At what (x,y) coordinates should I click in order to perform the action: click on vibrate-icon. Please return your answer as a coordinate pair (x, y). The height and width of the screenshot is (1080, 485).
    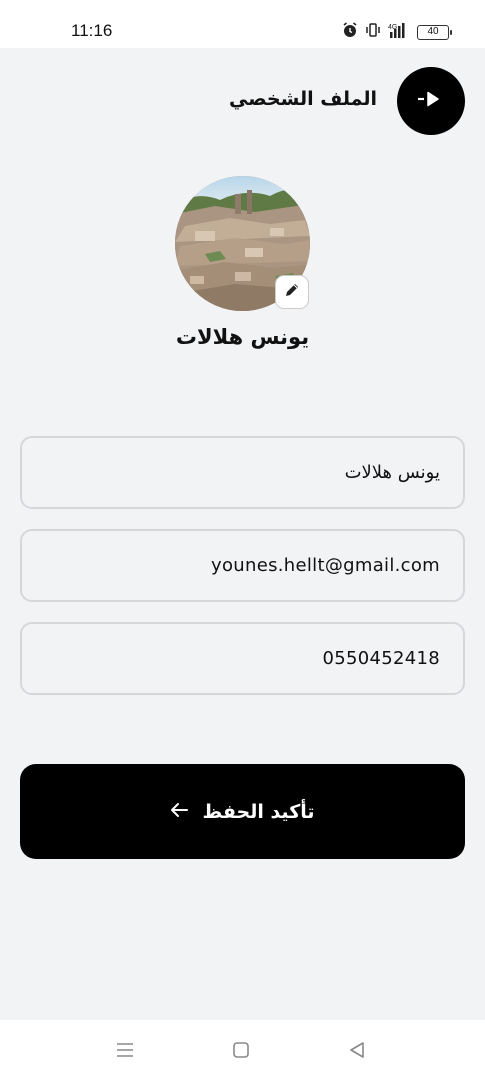
    Looking at the image, I should click on (373, 32).